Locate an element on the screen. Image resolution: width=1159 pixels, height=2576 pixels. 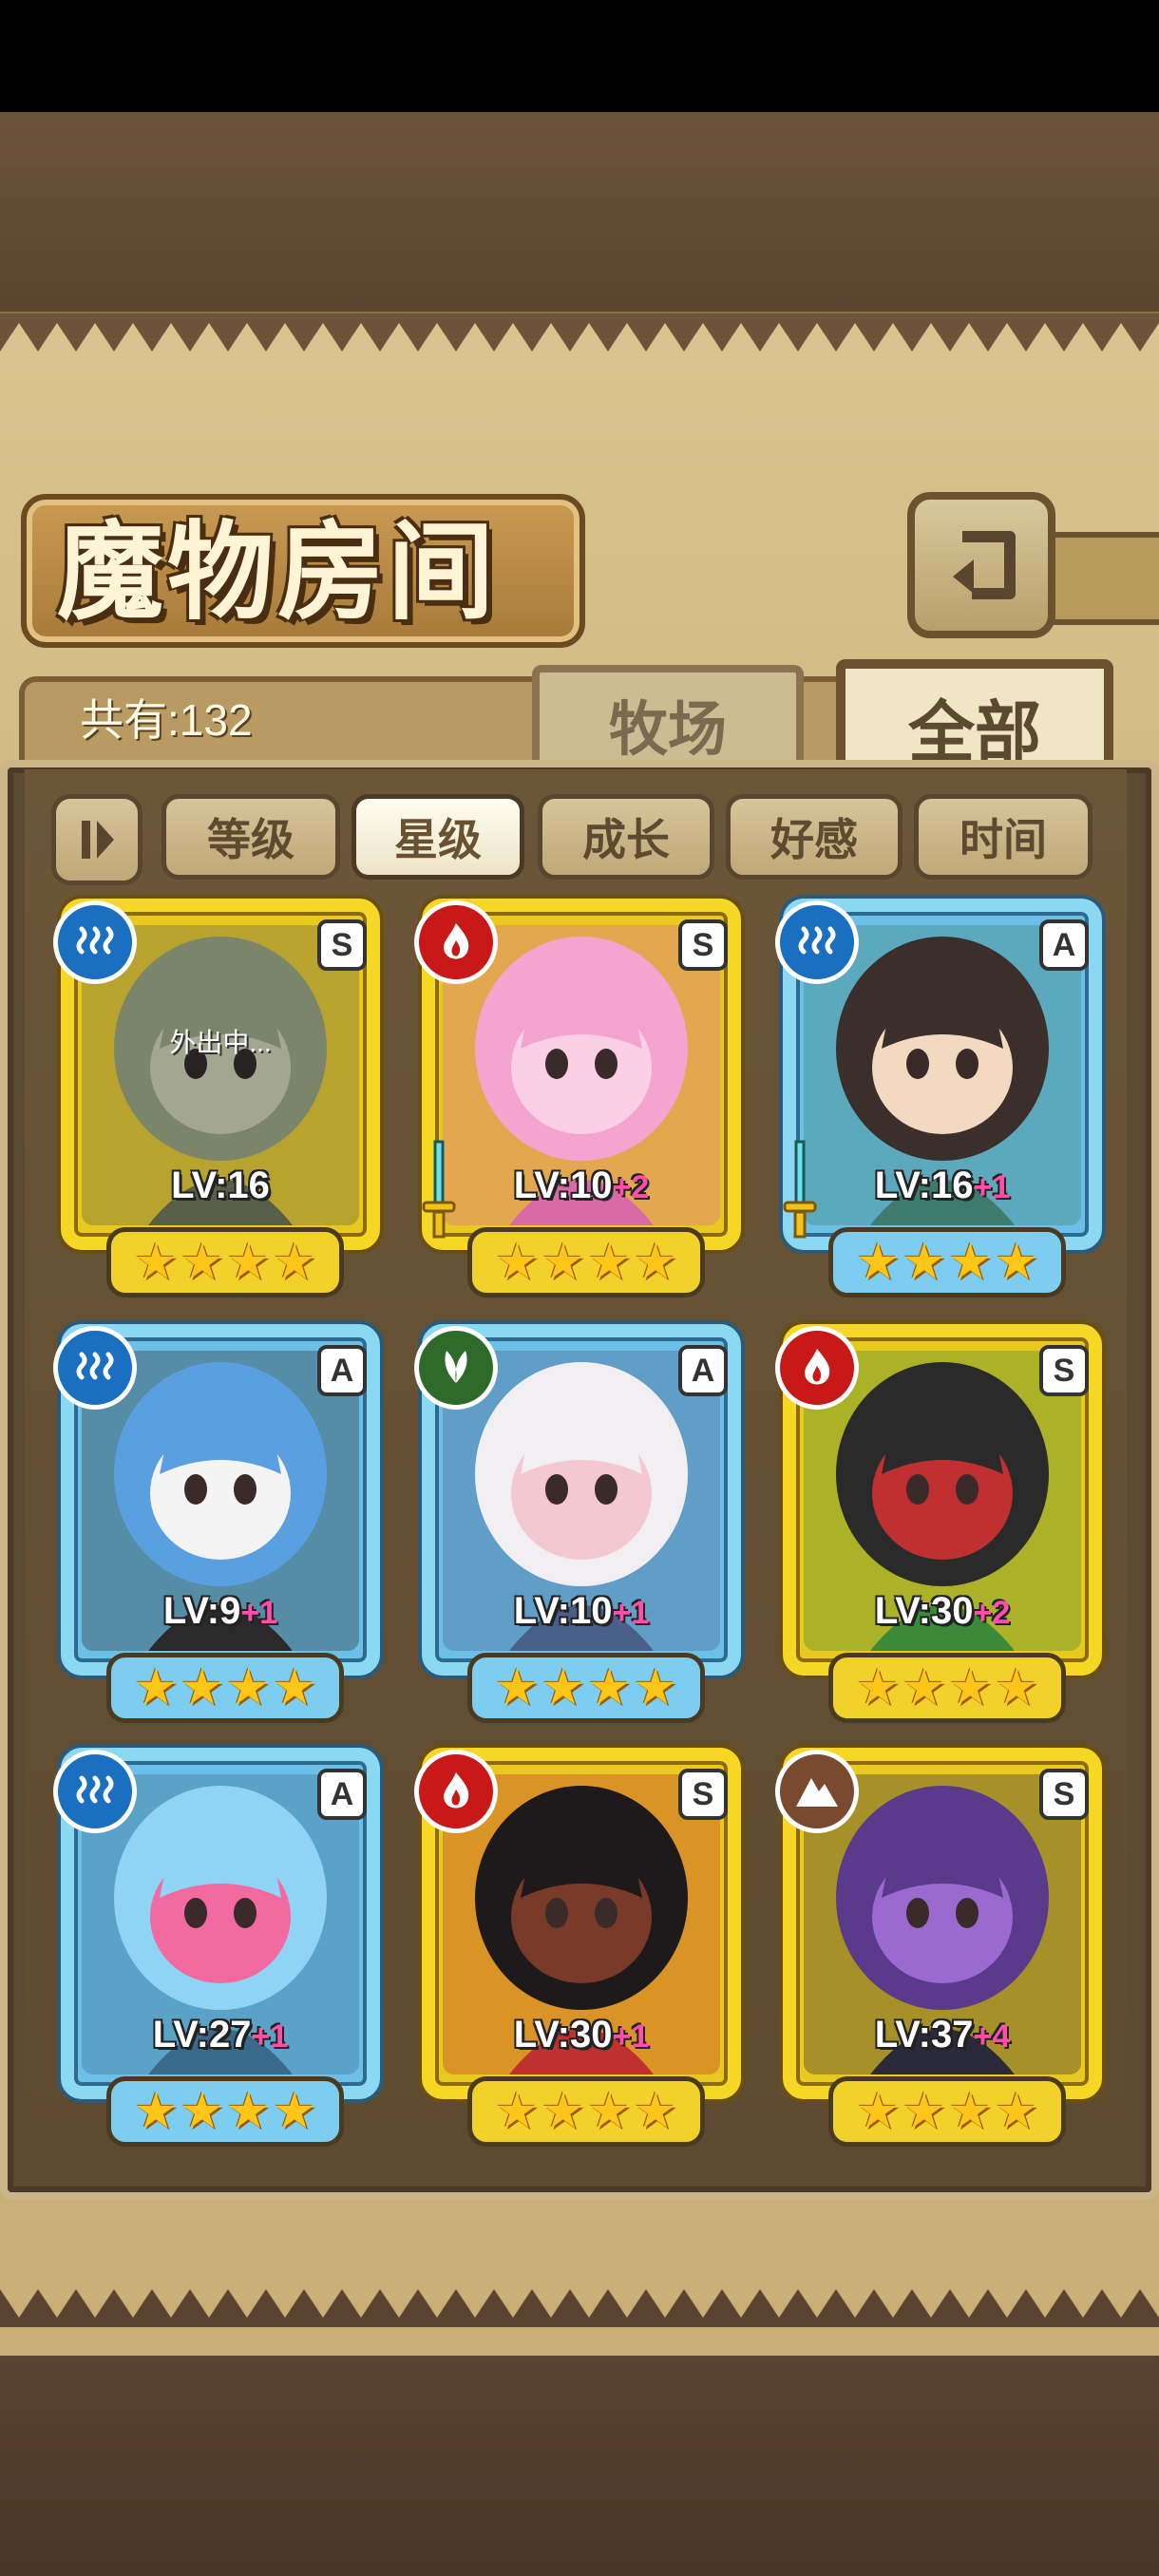
level-label: LV:9+1 is located at coordinates (220, 1611).